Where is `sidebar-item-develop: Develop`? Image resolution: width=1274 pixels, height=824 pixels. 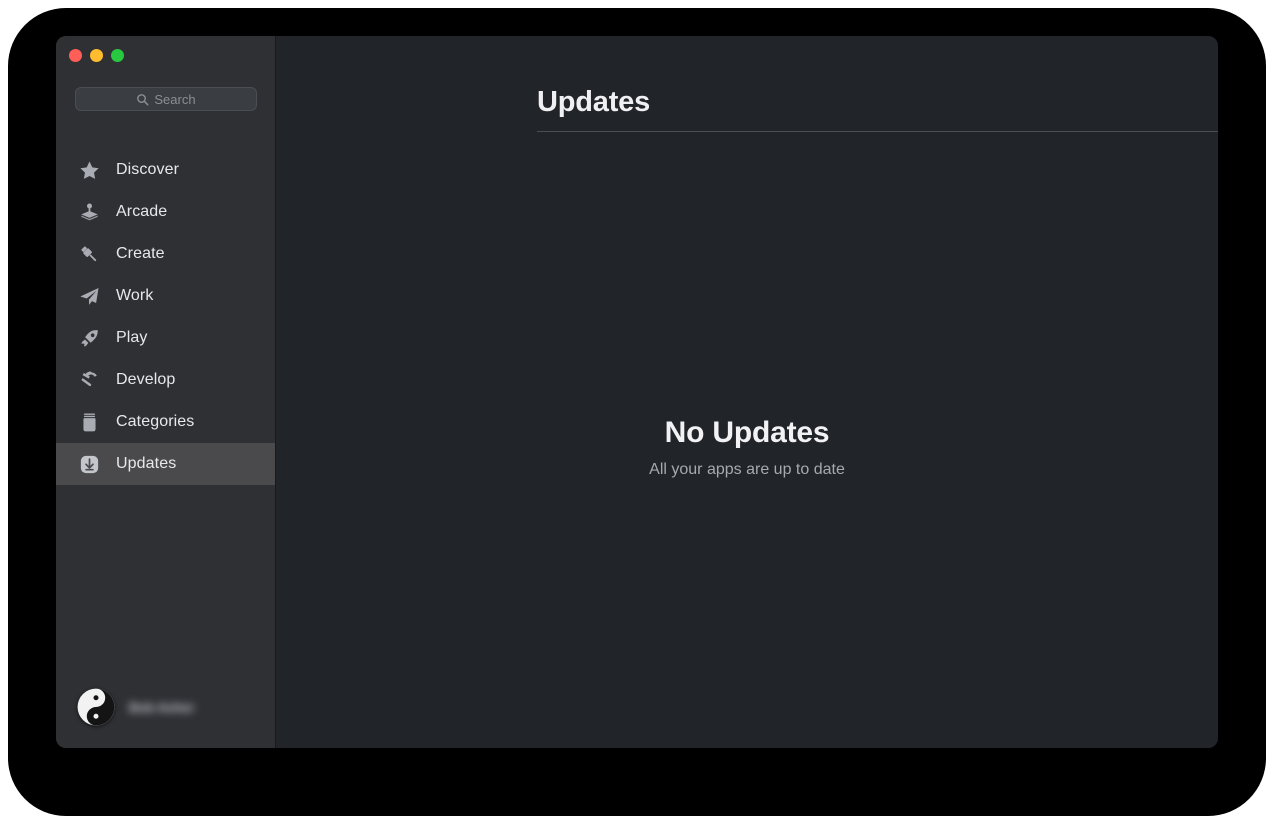
sidebar-item-develop: Develop is located at coordinates (165, 380).